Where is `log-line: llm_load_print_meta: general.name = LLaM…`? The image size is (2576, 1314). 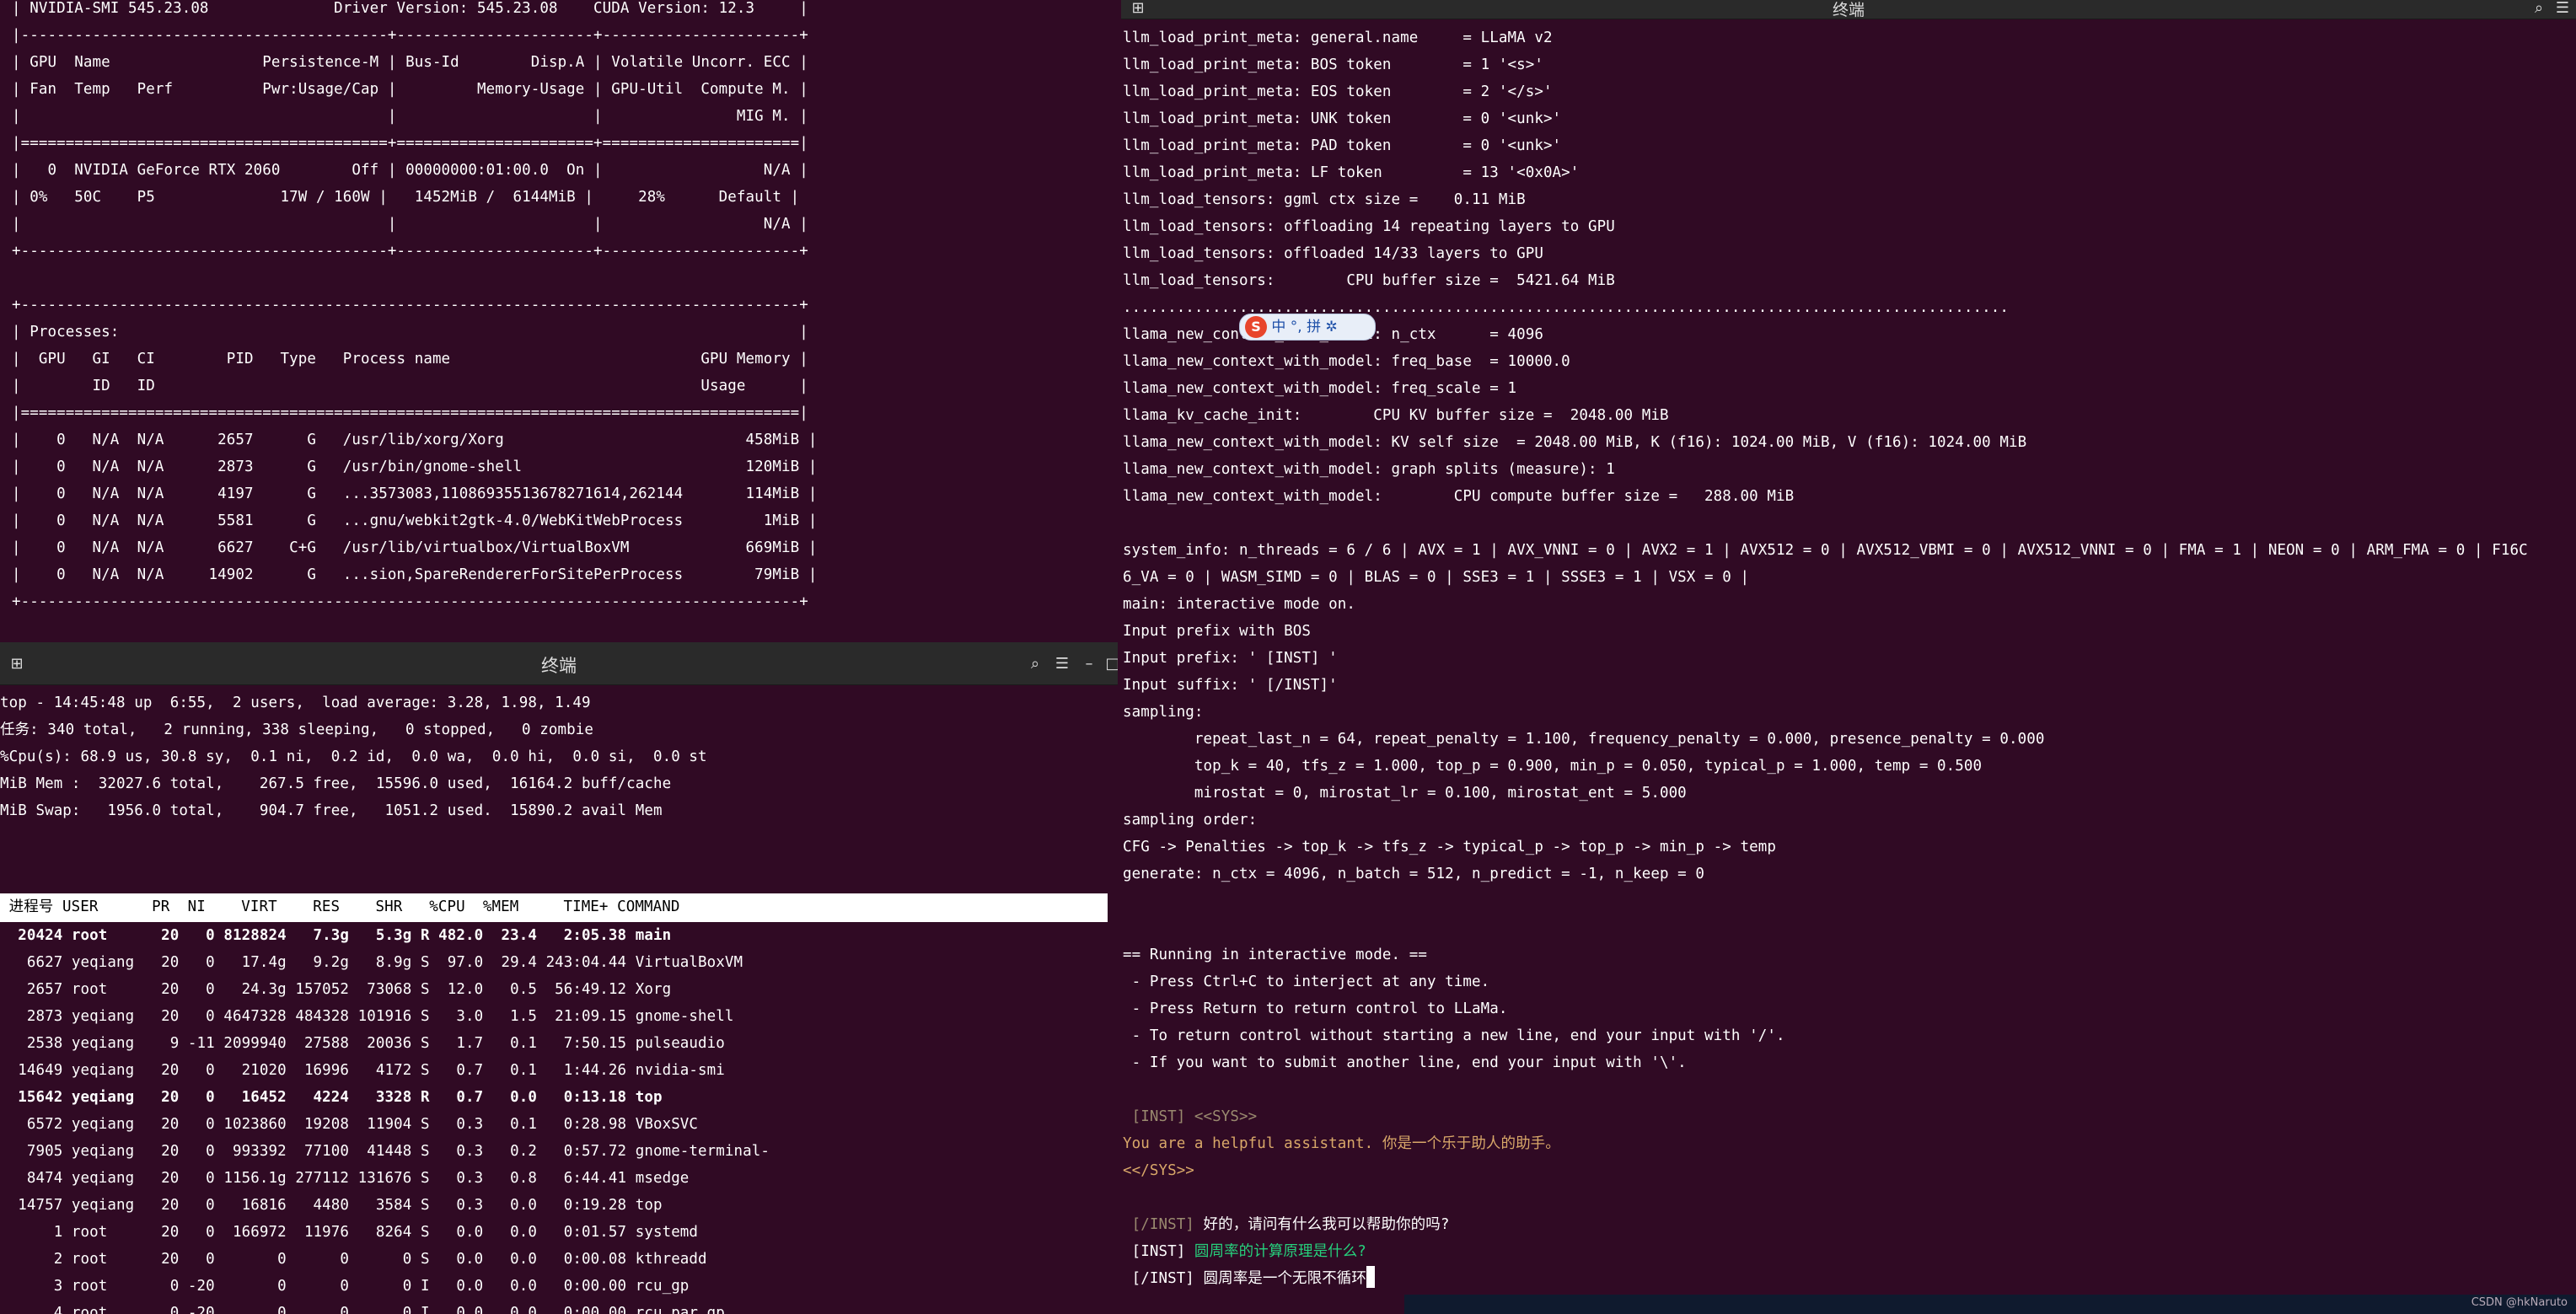 log-line: llm_load_print_meta: general.name = LLaM… is located at coordinates (1338, 37).